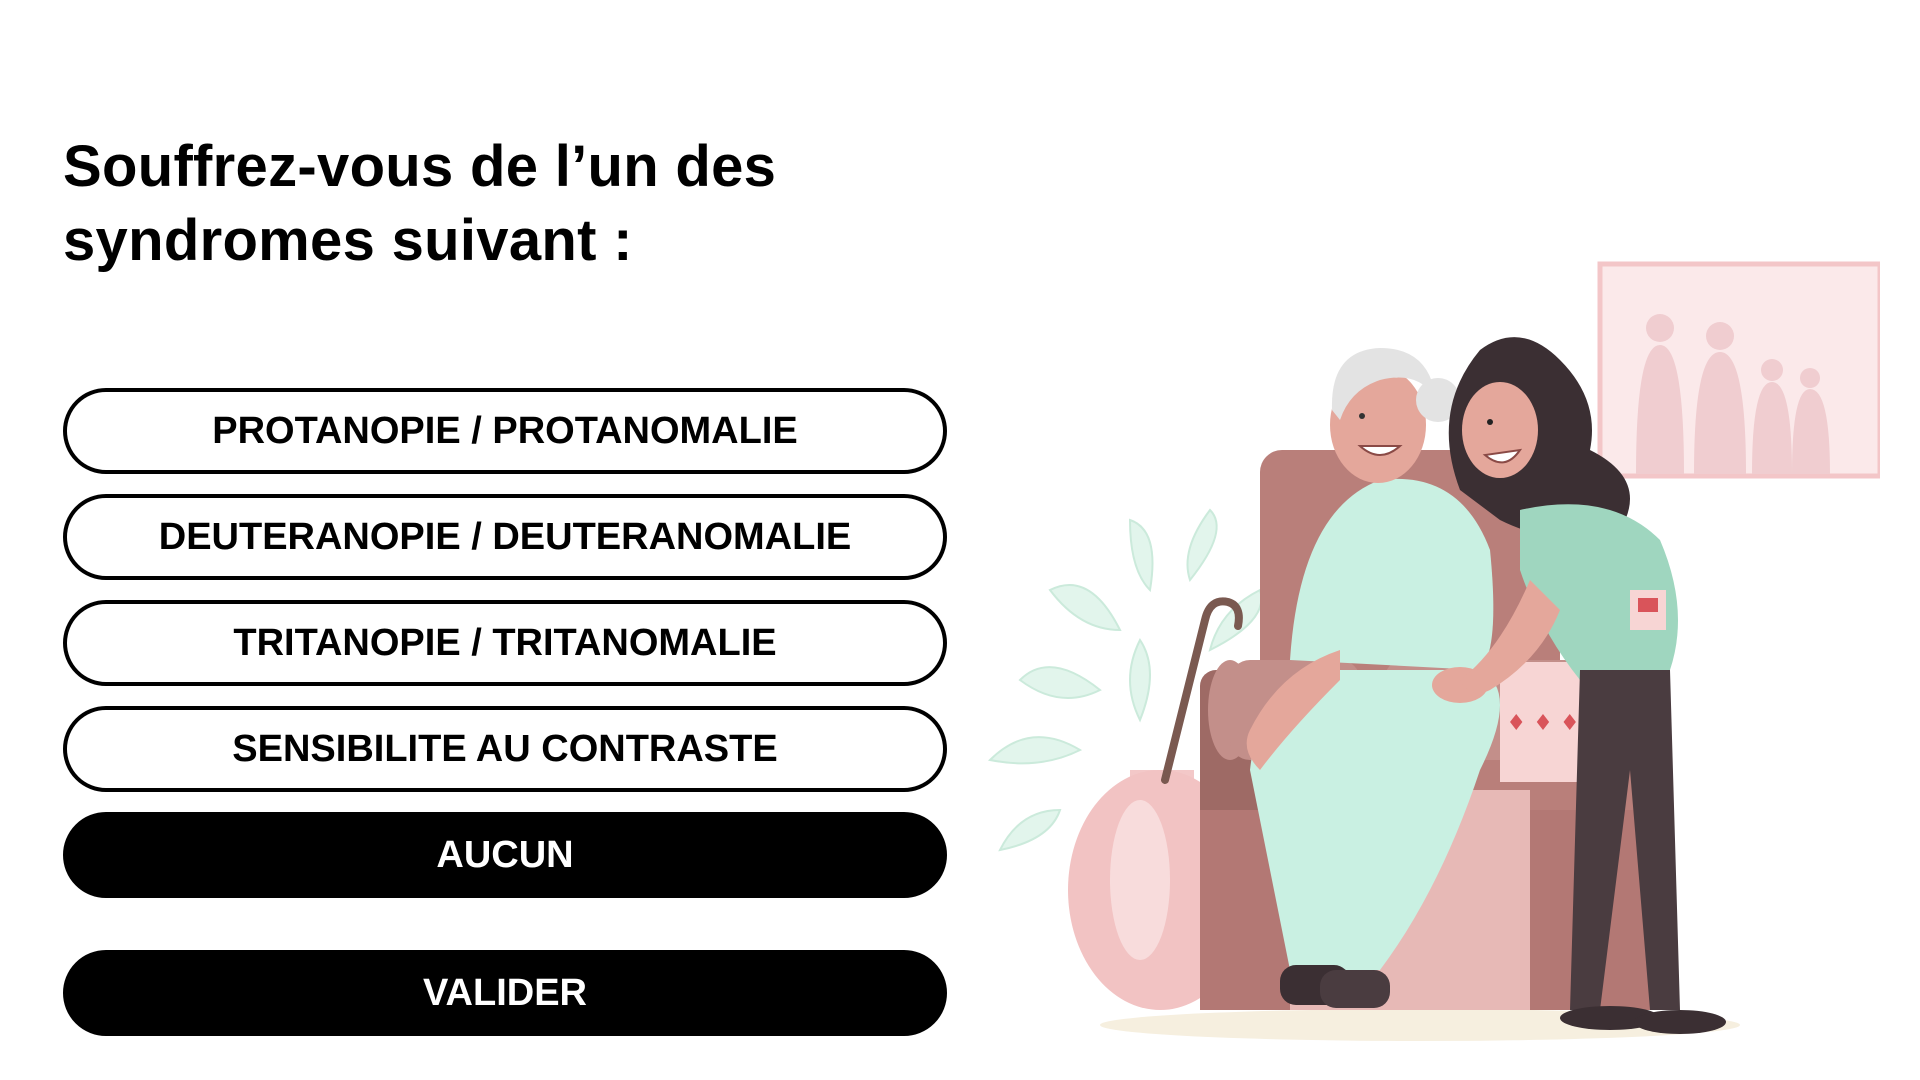 The height and width of the screenshot is (1080, 1920). Describe the element at coordinates (505, 749) in the screenshot. I see `option-sensibilite-contraste: SENSIBILITE AU CONTRASTE` at that location.